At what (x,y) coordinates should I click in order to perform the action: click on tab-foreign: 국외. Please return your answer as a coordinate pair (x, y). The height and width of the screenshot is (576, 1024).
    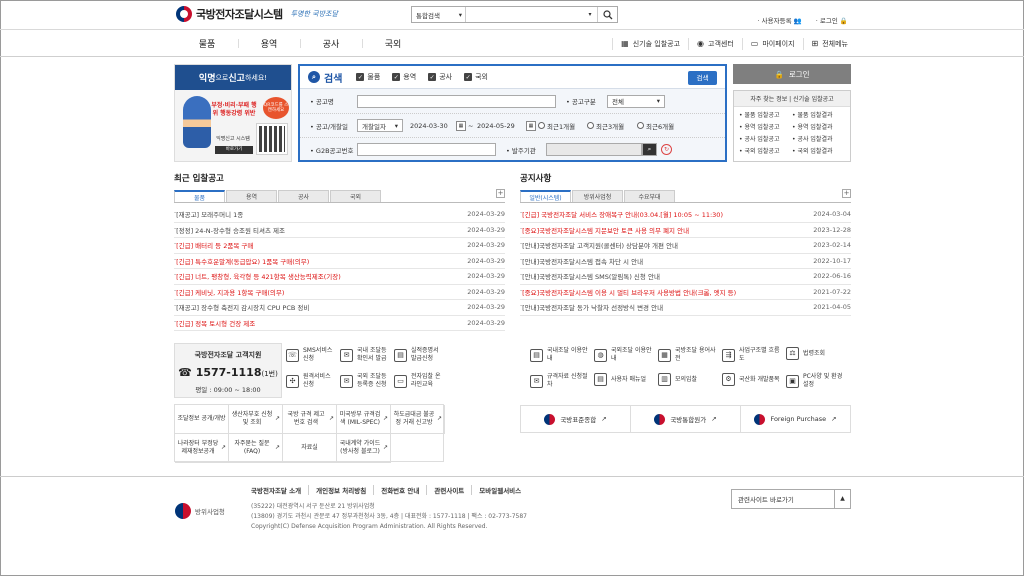
    Looking at the image, I should click on (355, 196).